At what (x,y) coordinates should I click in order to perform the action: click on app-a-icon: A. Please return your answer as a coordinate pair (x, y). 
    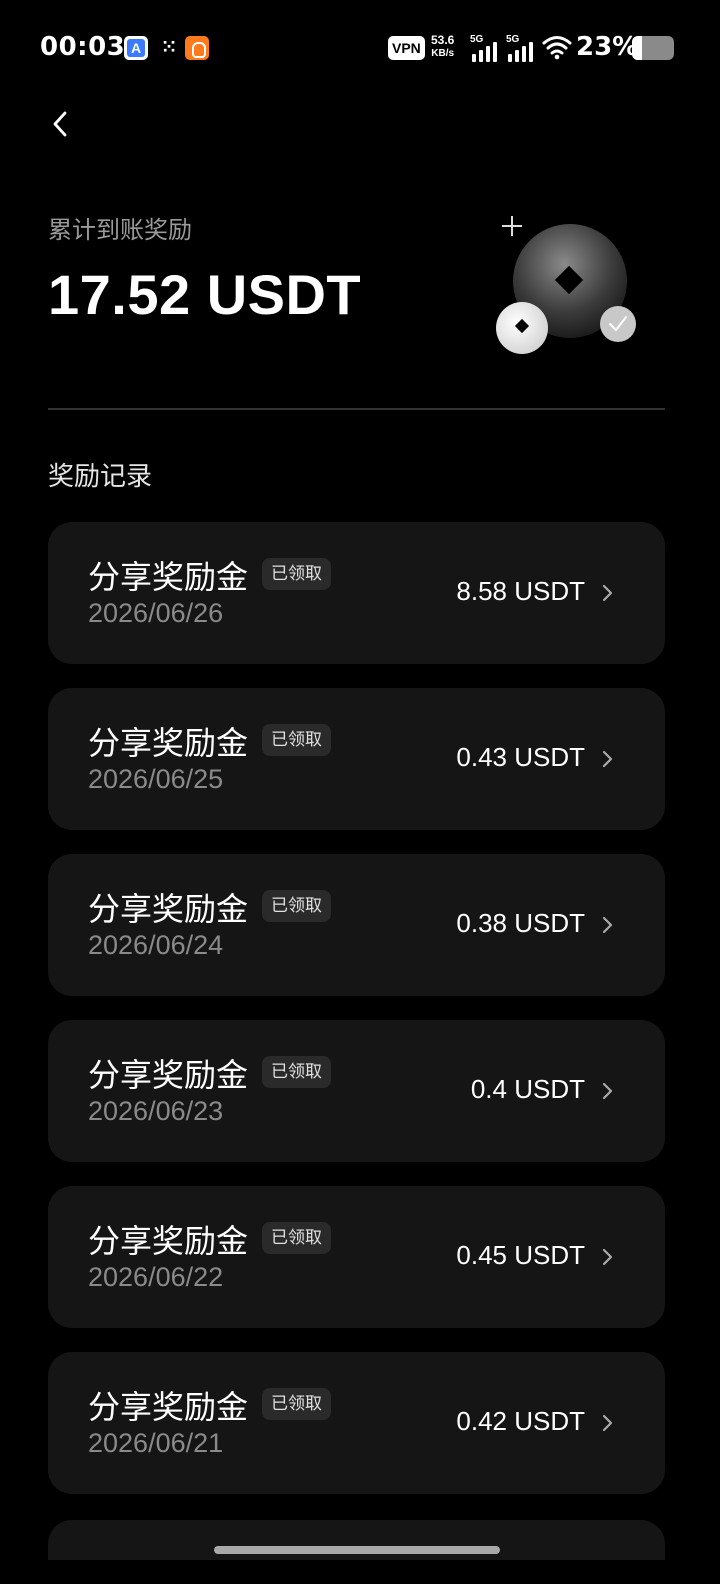
    Looking at the image, I should click on (136, 48).